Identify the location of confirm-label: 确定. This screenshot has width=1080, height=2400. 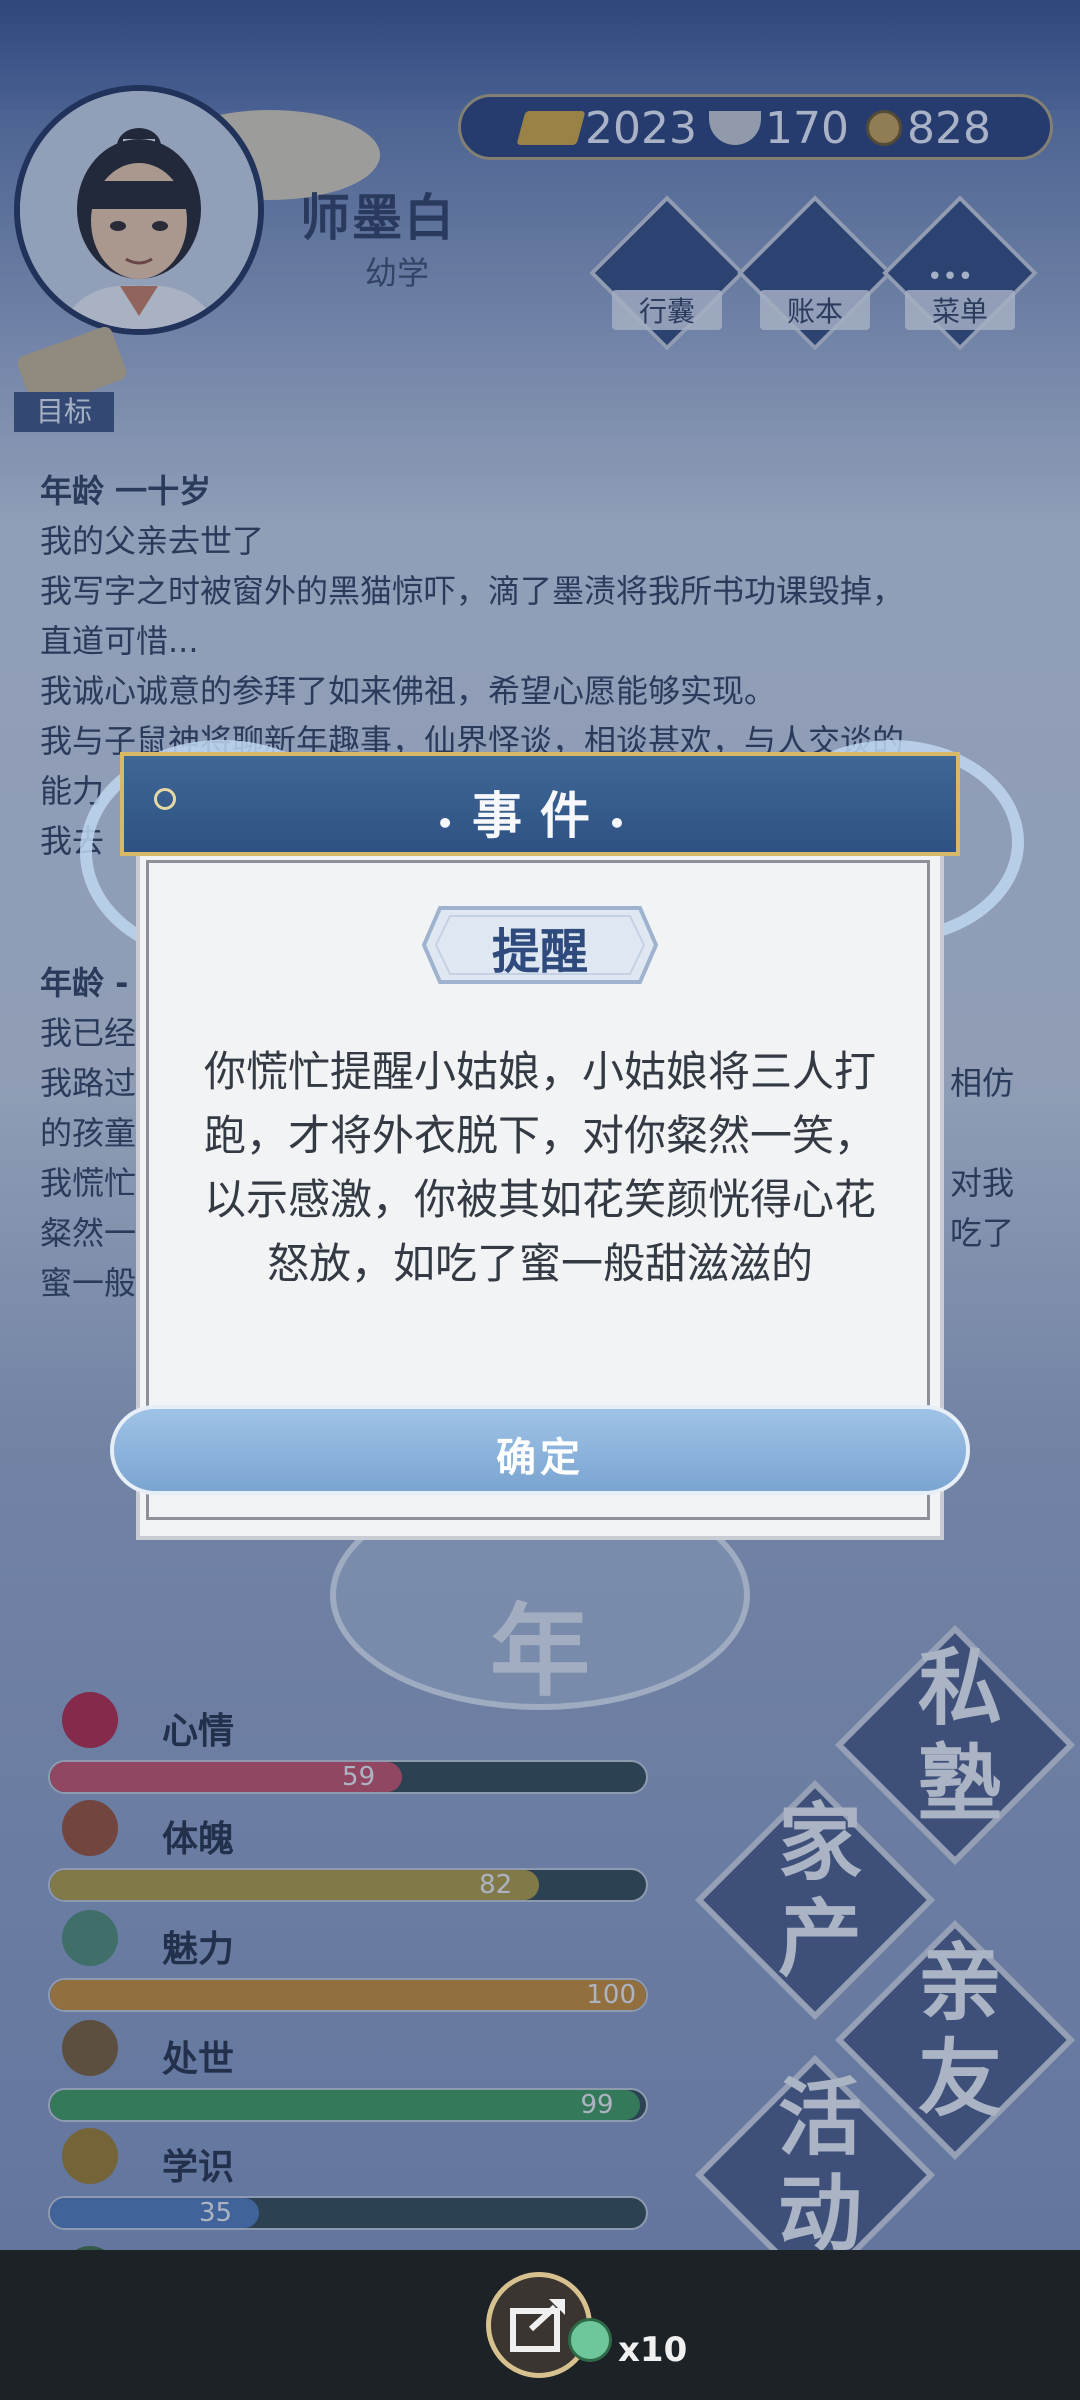
(540, 1458).